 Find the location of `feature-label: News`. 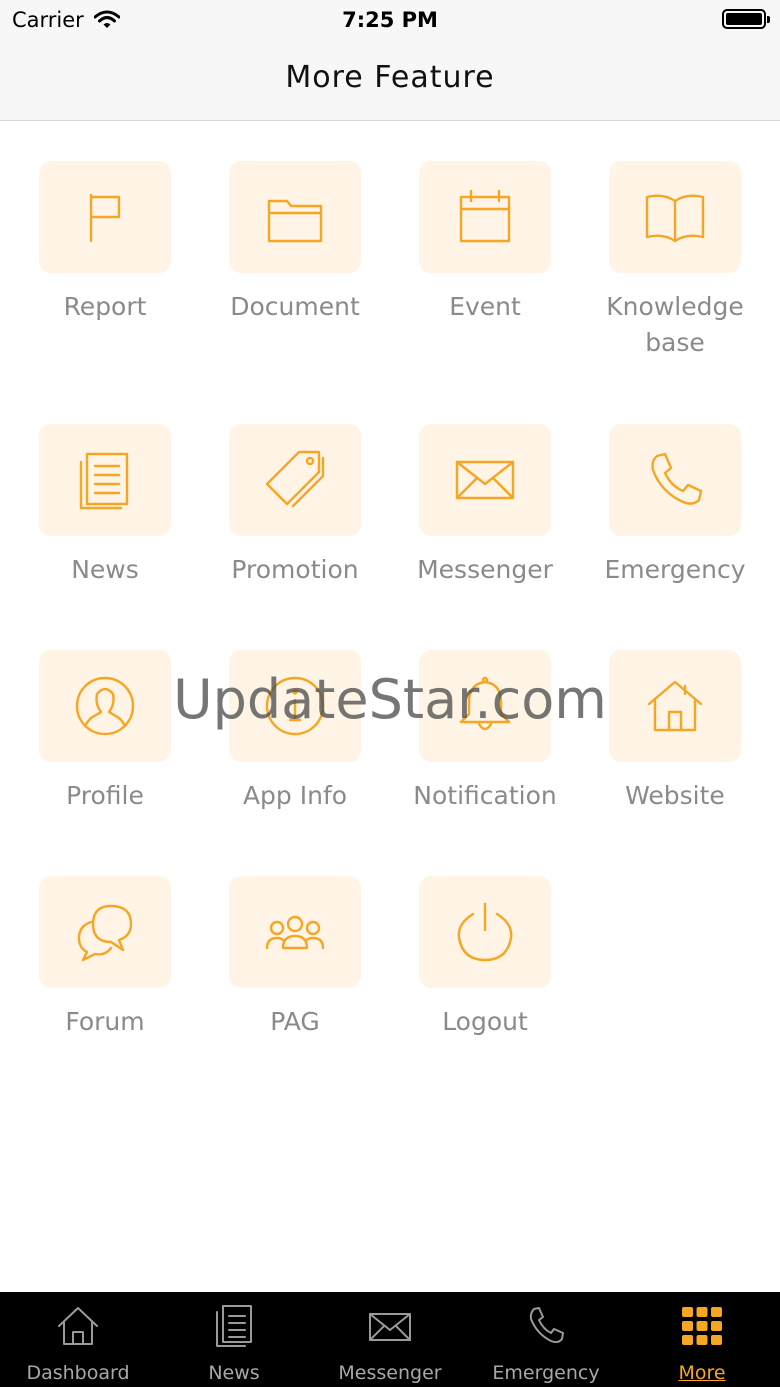

feature-label: News is located at coordinates (105, 569).